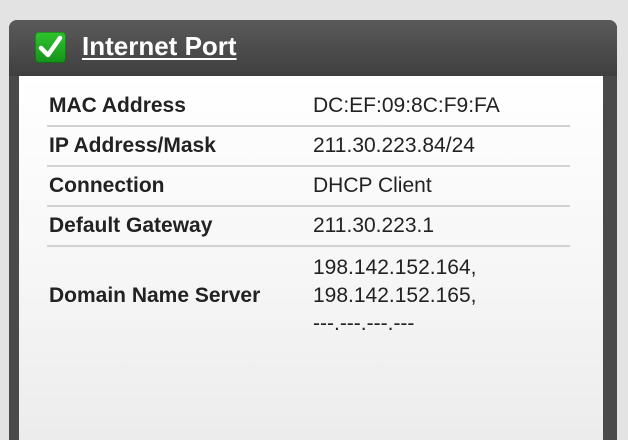 This screenshot has height=440, width=628. Describe the element at coordinates (180, 226) in the screenshot. I see `row-label: Default Gateway` at that location.